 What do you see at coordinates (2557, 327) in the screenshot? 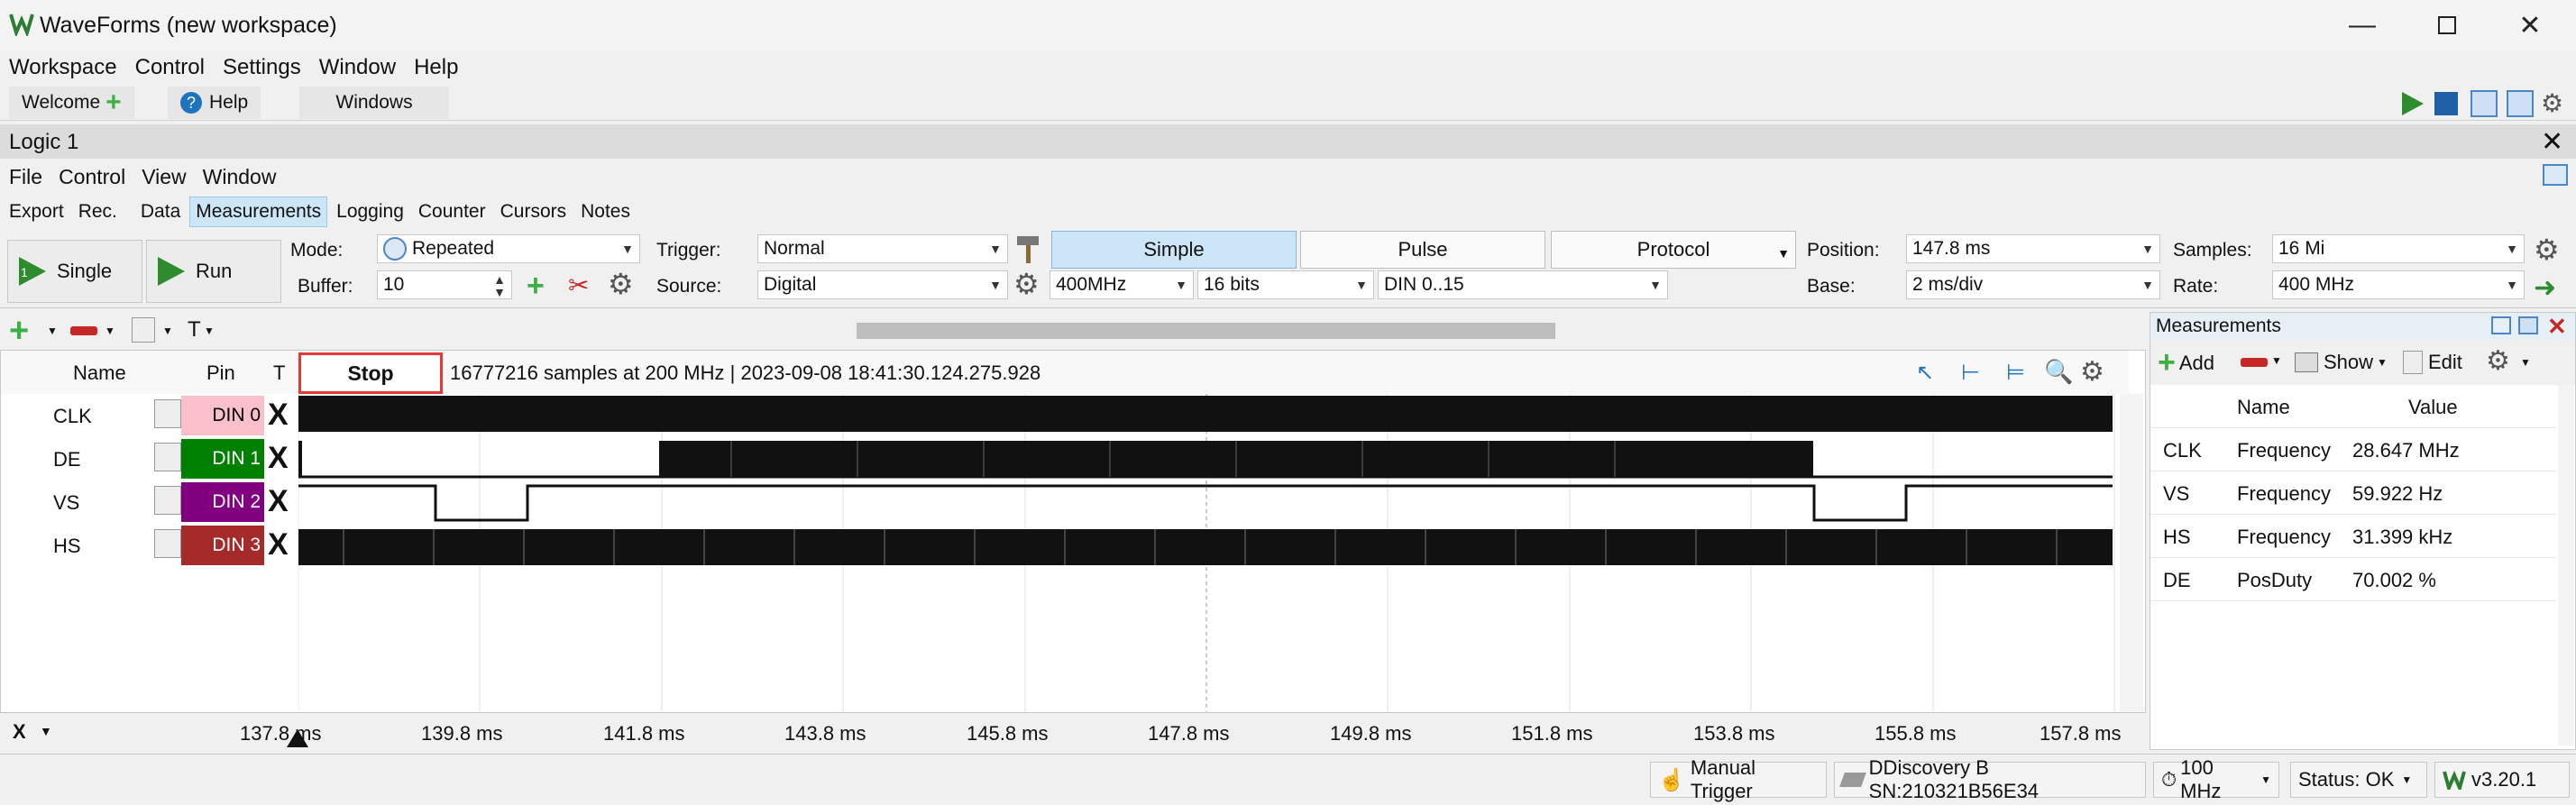
I see `close-panel-icon: ✕` at bounding box center [2557, 327].